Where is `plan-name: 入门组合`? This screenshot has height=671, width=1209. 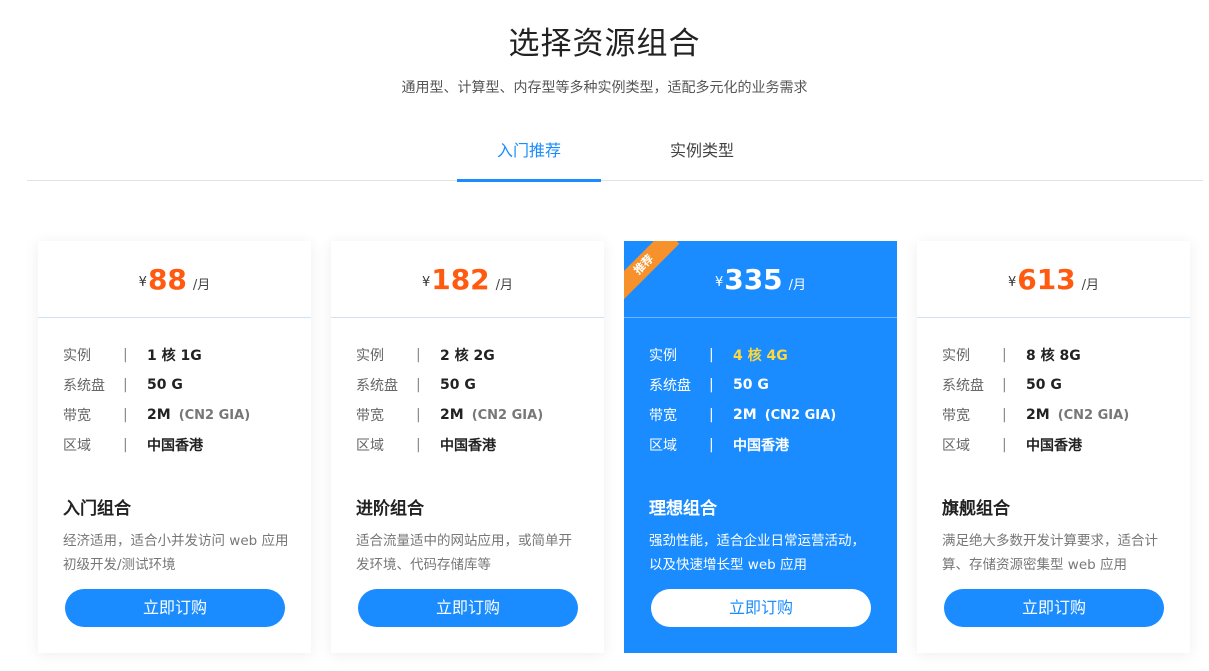
plan-name: 入门组合 is located at coordinates (97, 509).